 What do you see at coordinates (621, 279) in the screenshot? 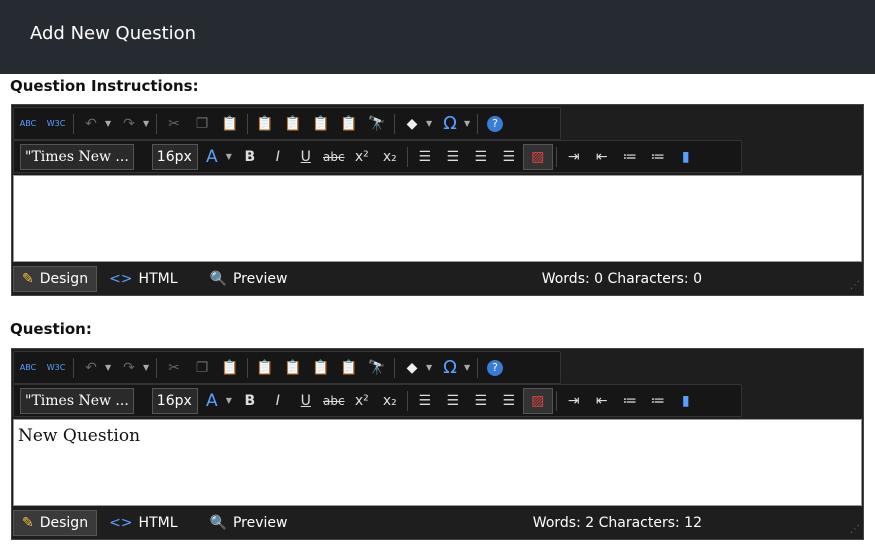
I see `word-char-count: Words: 0 Characters: 0` at bounding box center [621, 279].